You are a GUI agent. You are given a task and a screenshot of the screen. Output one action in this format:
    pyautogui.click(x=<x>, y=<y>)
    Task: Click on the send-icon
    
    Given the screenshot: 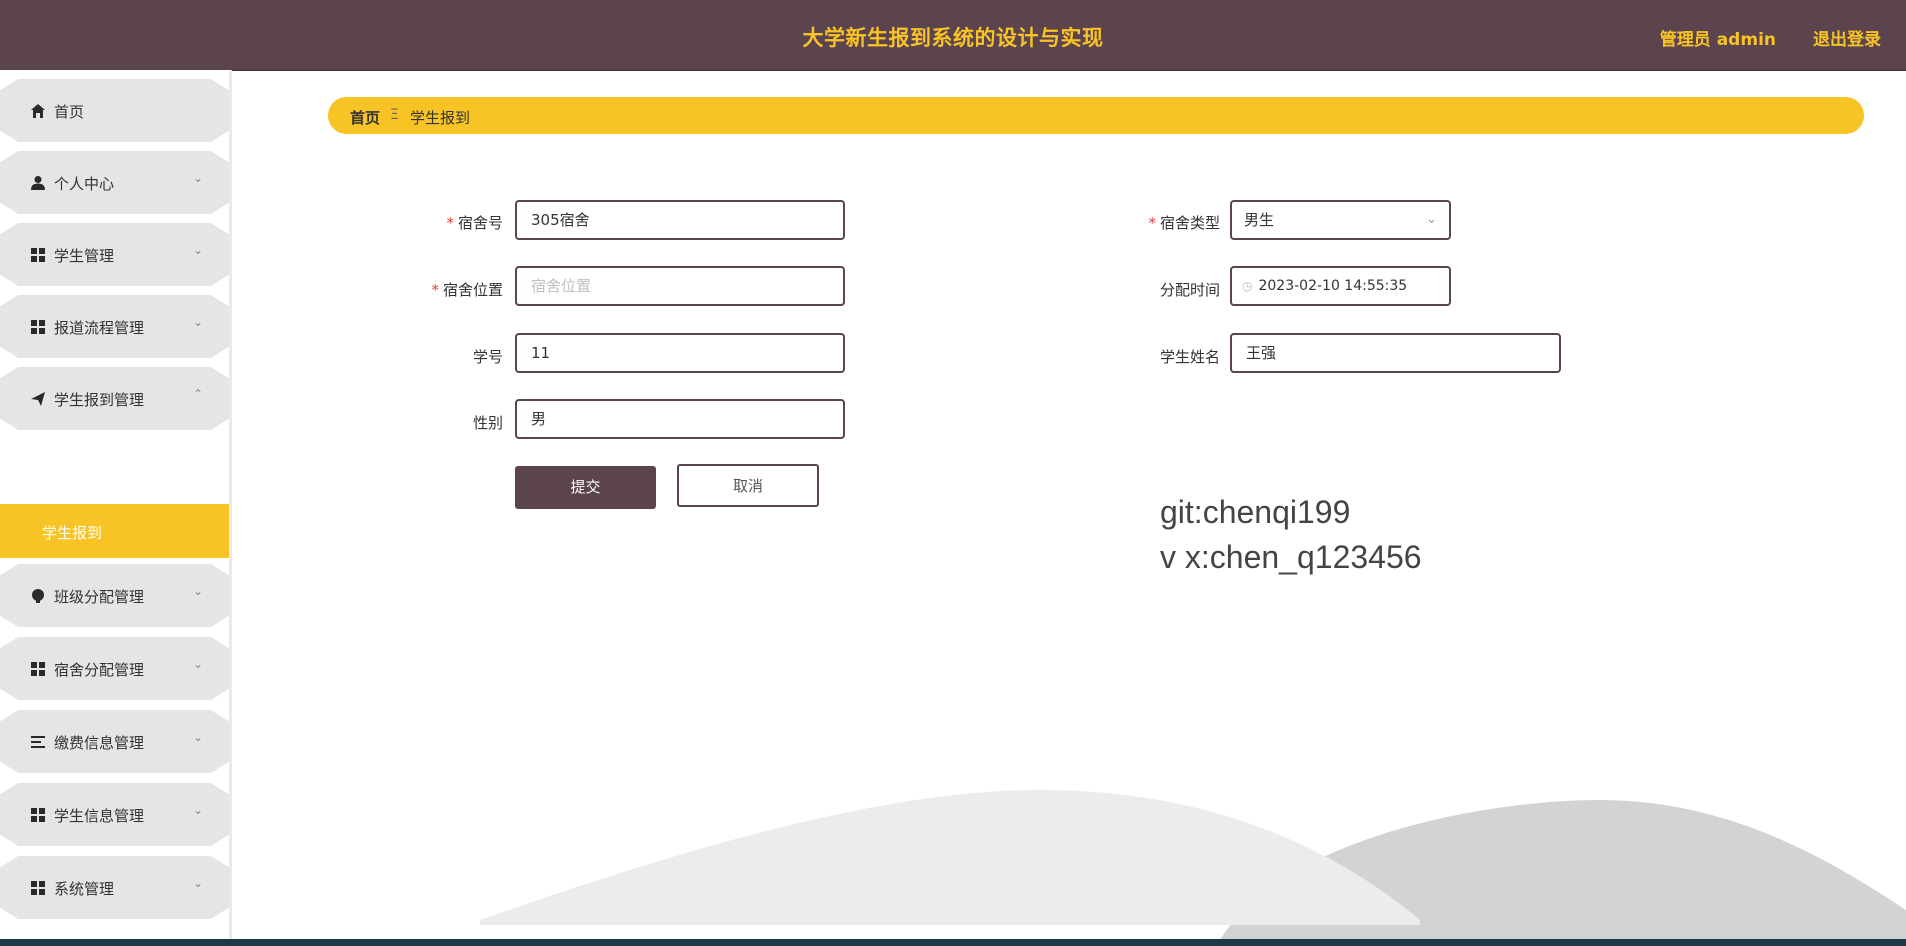 What is the action you would take?
    pyautogui.click(x=38, y=399)
    